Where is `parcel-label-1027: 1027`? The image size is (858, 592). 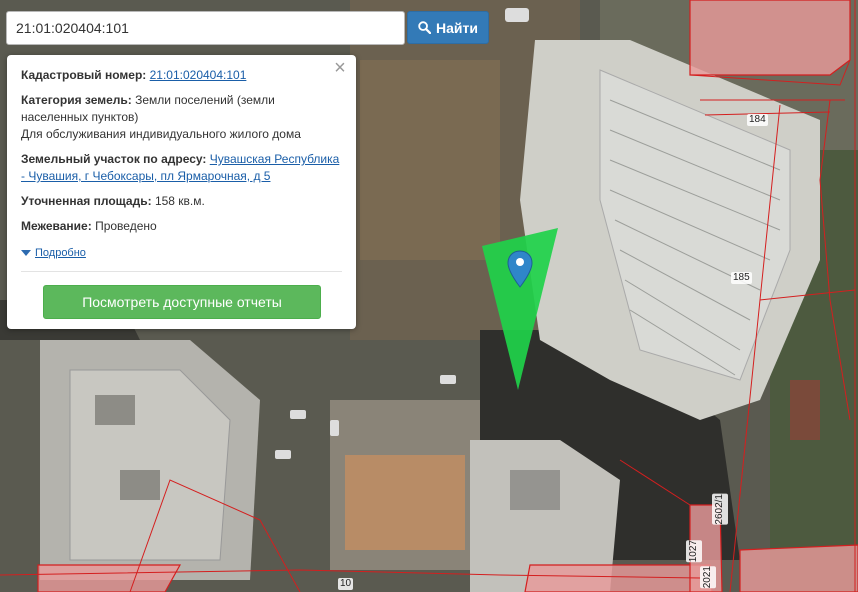
parcel-label-1027: 1027 is located at coordinates (694, 551).